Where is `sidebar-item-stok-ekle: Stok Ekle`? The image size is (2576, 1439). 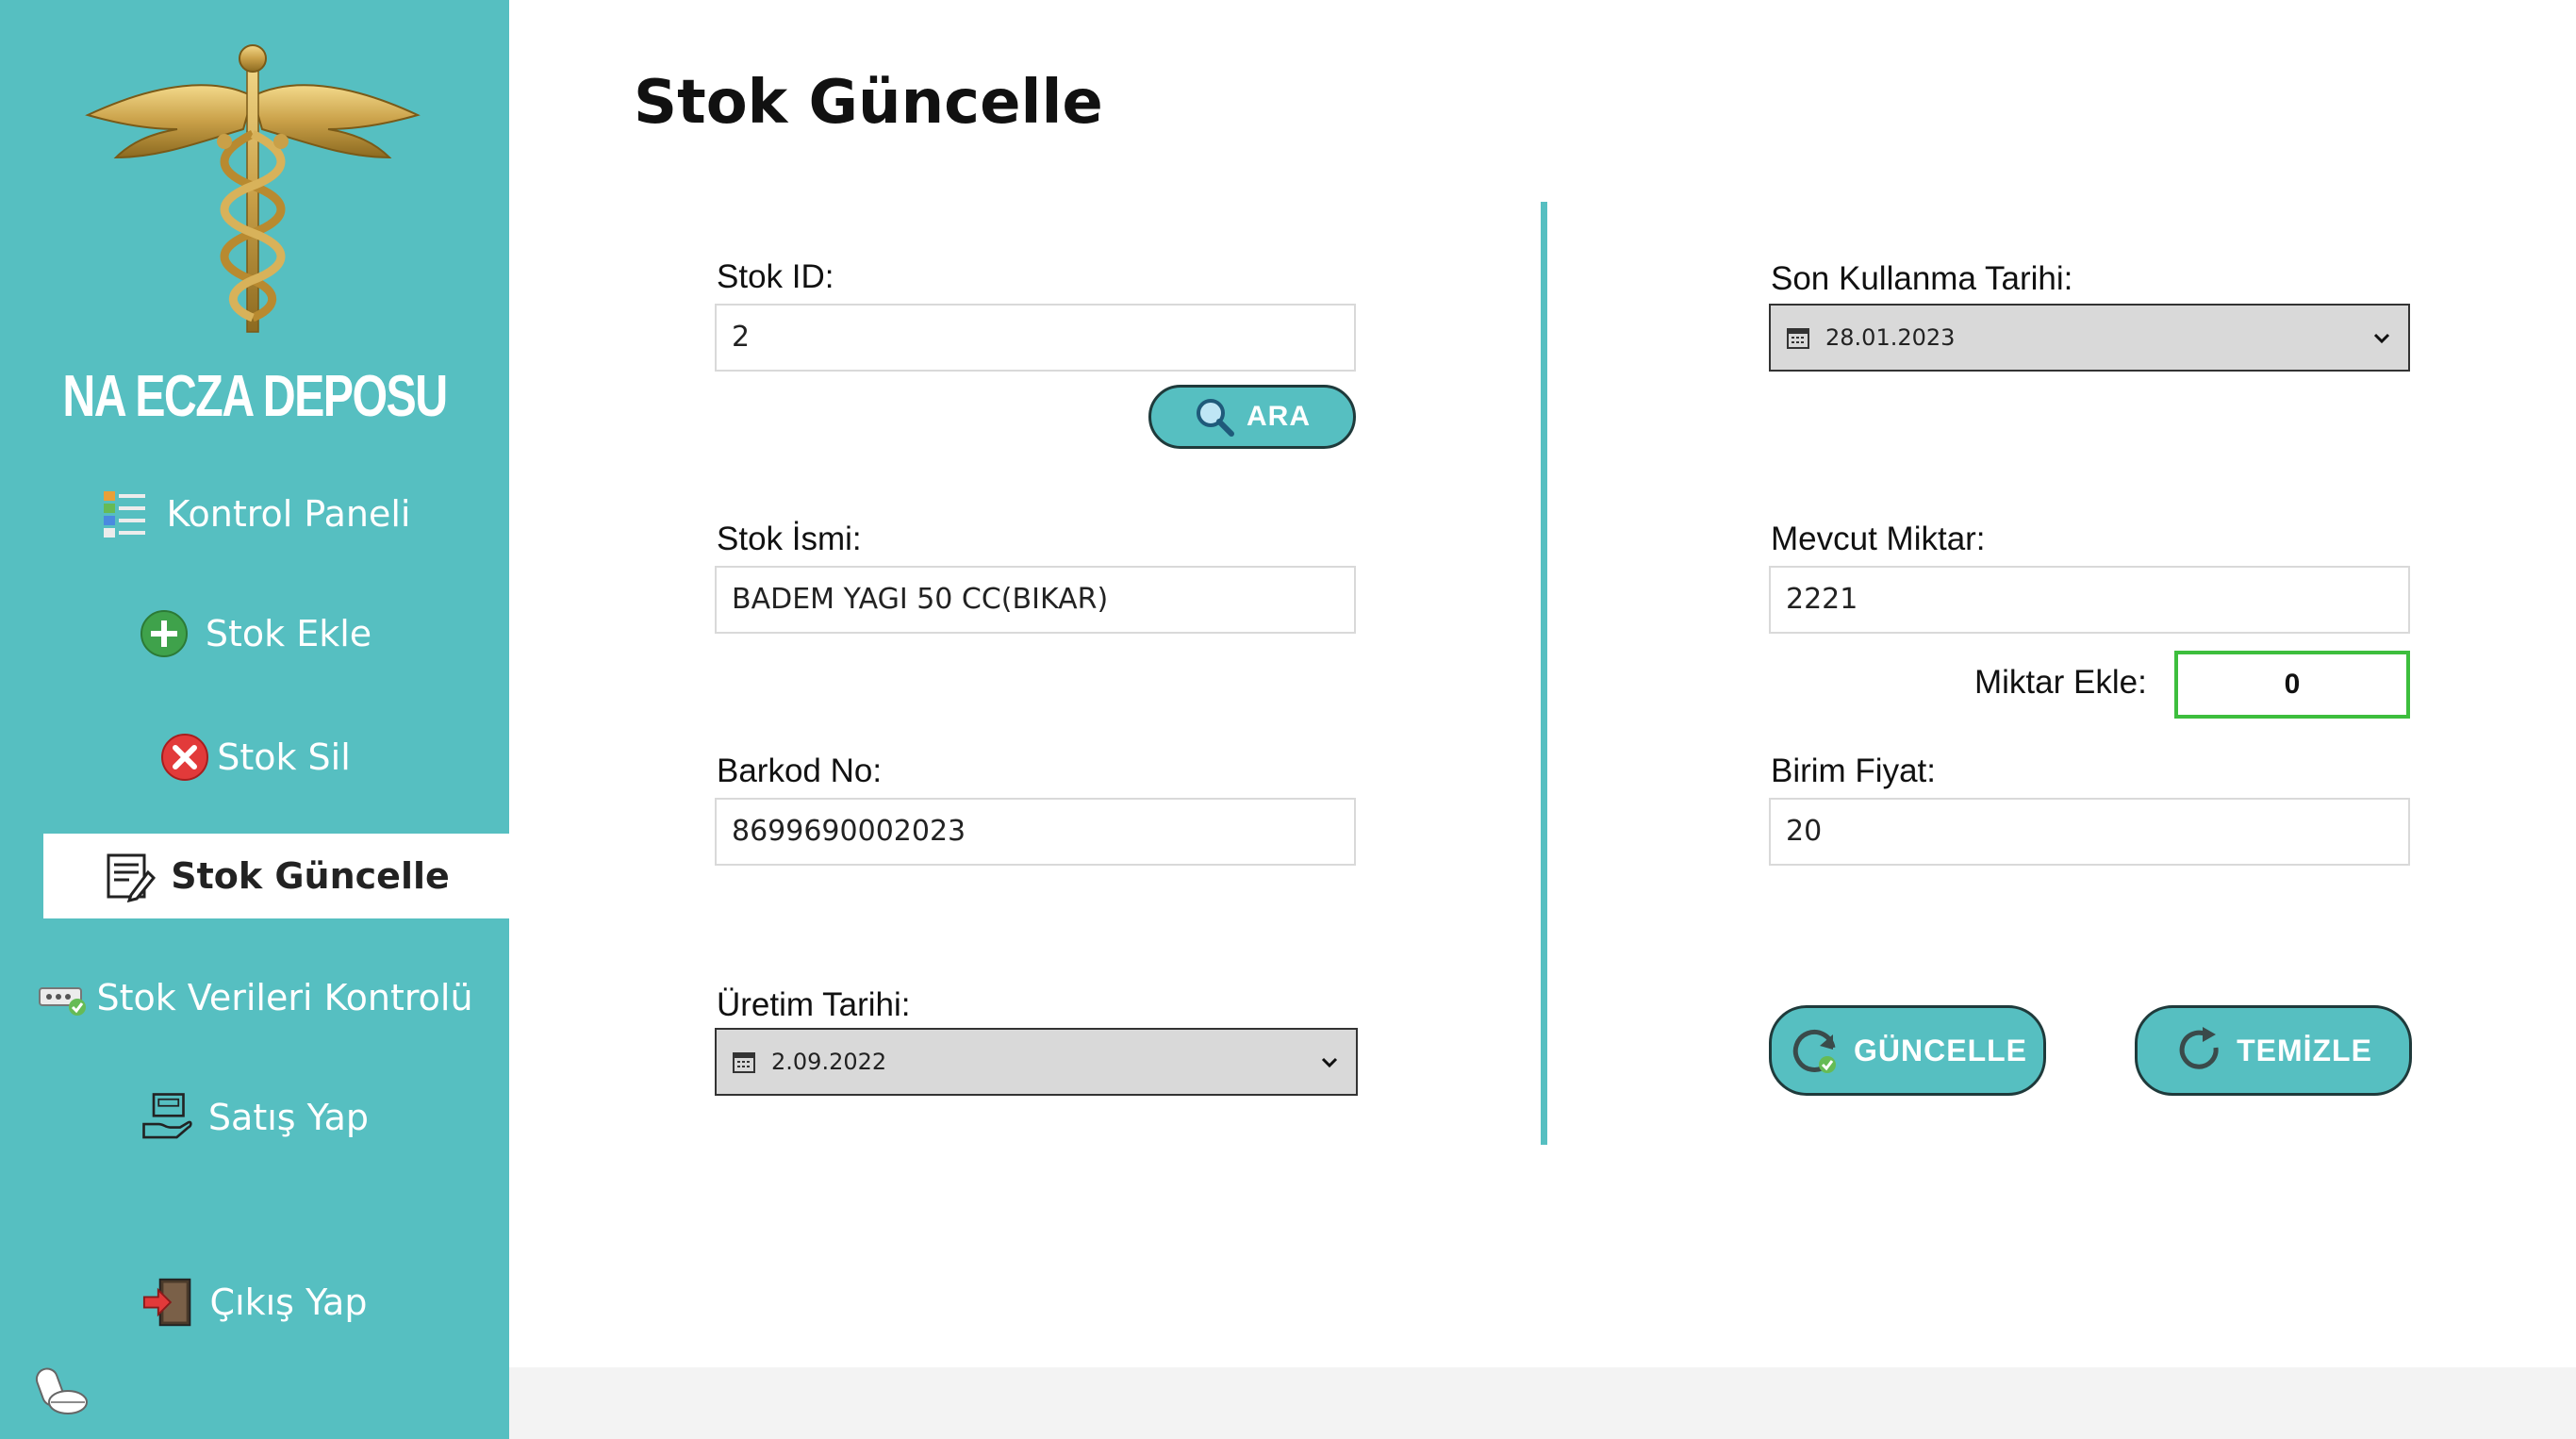 sidebar-item-stok-ekle: Stok Ekle is located at coordinates (254, 633).